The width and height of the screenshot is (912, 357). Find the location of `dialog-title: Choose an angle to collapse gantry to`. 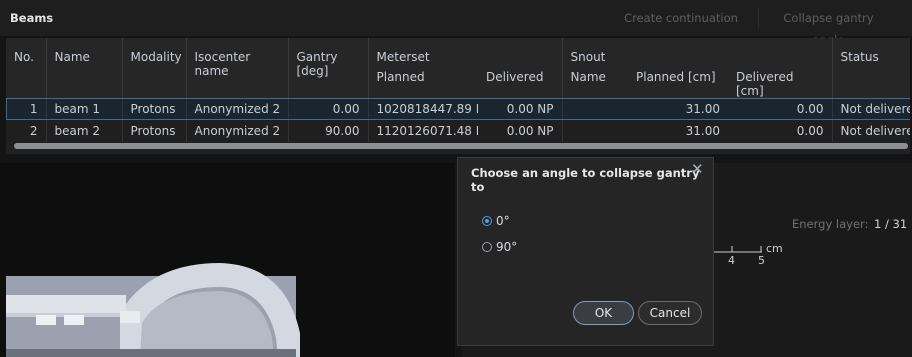

dialog-title: Choose an angle to collapse gantry to is located at coordinates (585, 180).